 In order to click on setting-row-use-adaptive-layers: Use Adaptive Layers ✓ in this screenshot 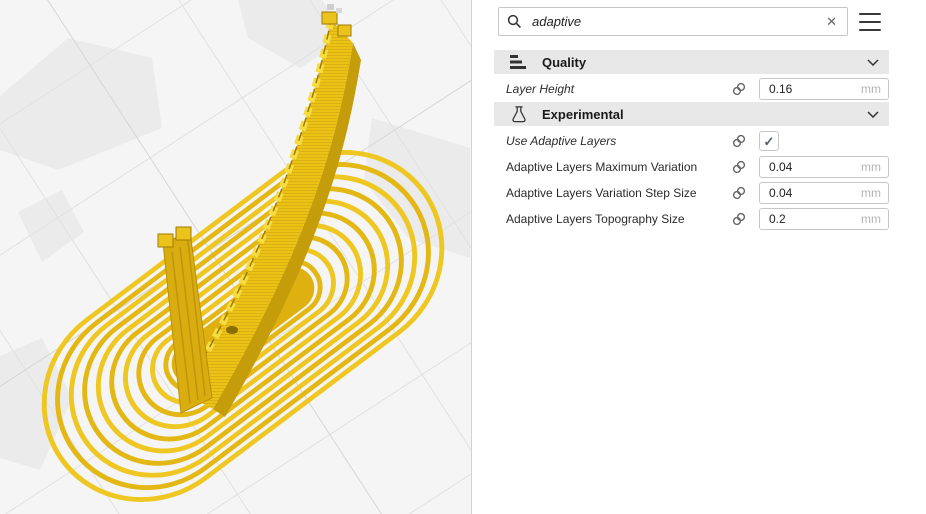, I will do `click(691, 141)`.